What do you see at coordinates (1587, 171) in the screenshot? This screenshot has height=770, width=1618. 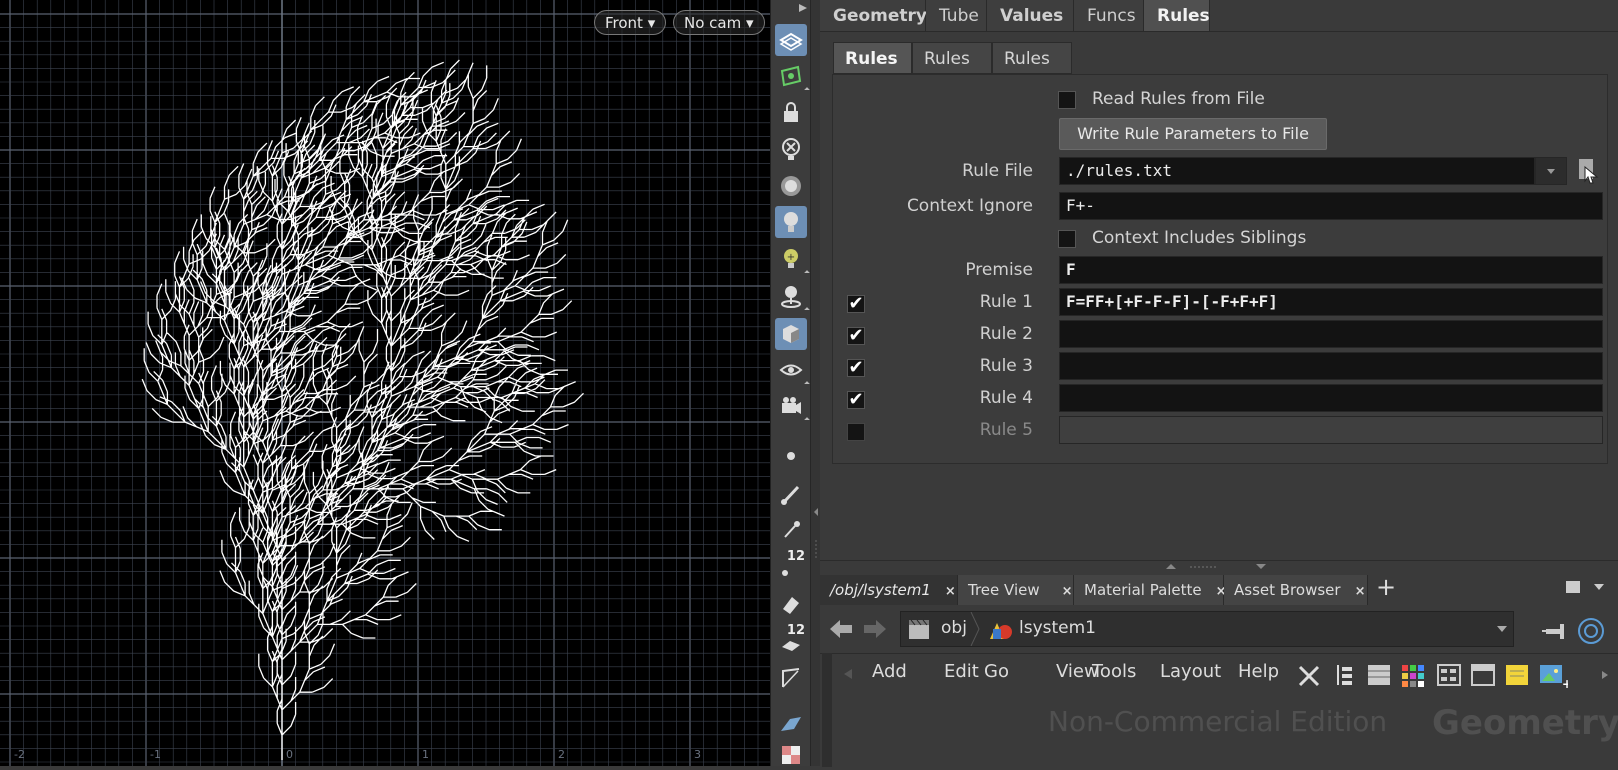 I see `file-chooser-icon` at bounding box center [1587, 171].